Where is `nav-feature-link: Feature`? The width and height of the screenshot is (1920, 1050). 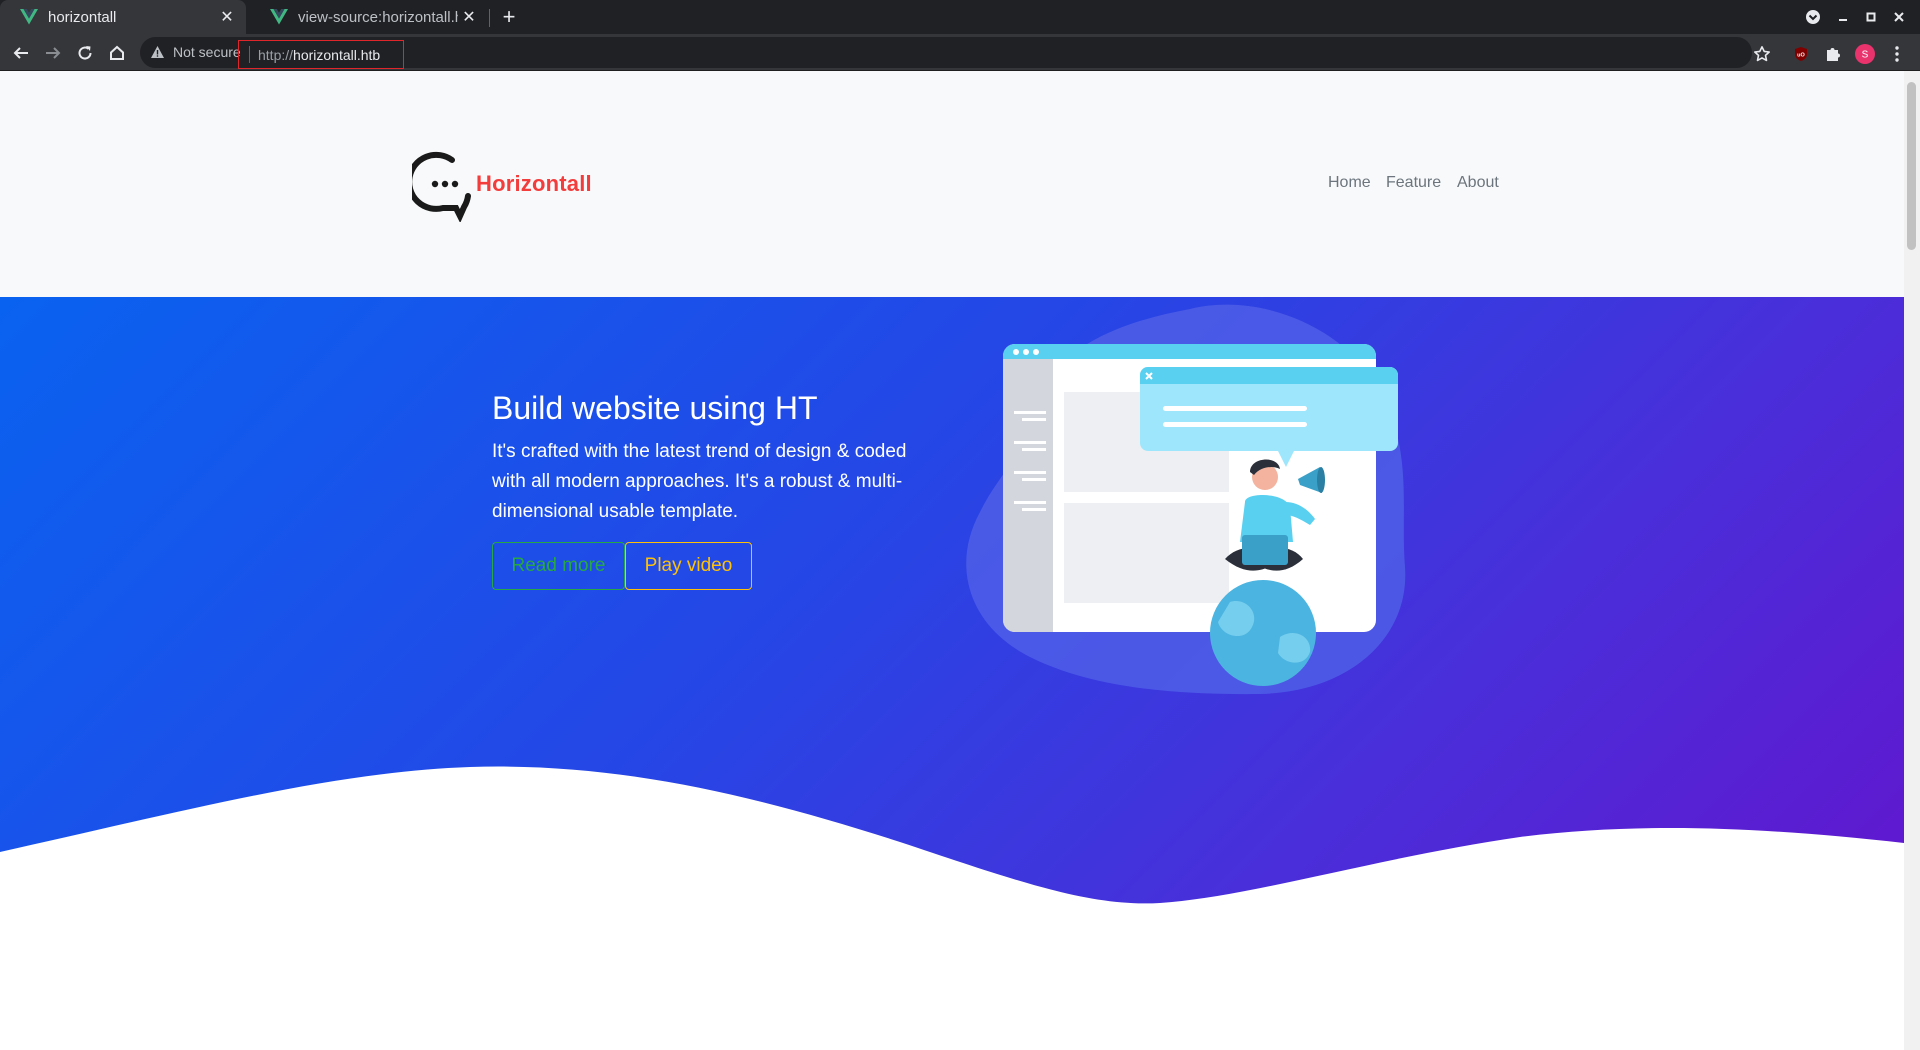
nav-feature-link: Feature is located at coordinates (1413, 183).